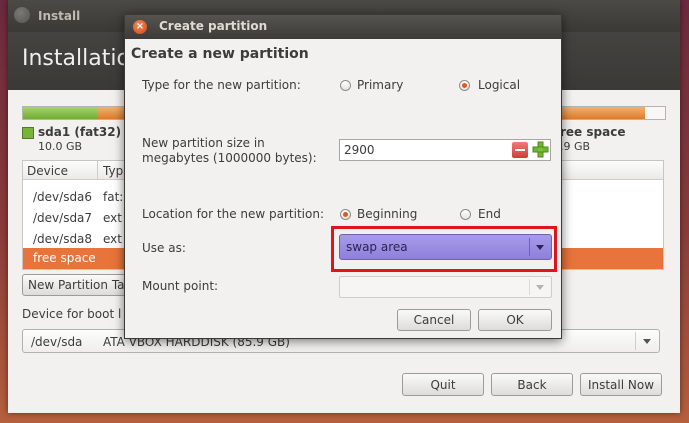 The height and width of the screenshot is (423, 689). Describe the element at coordinates (387, 214) in the screenshot. I see `beginning-radio-label: Beginning` at that location.